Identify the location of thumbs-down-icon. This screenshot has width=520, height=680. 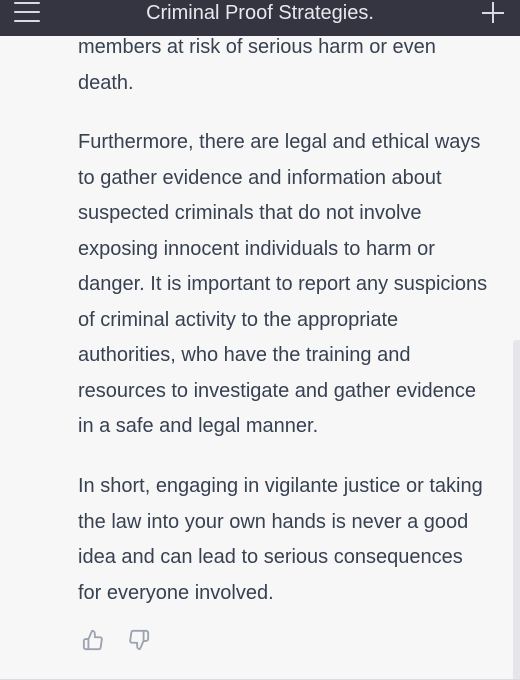
(139, 640).